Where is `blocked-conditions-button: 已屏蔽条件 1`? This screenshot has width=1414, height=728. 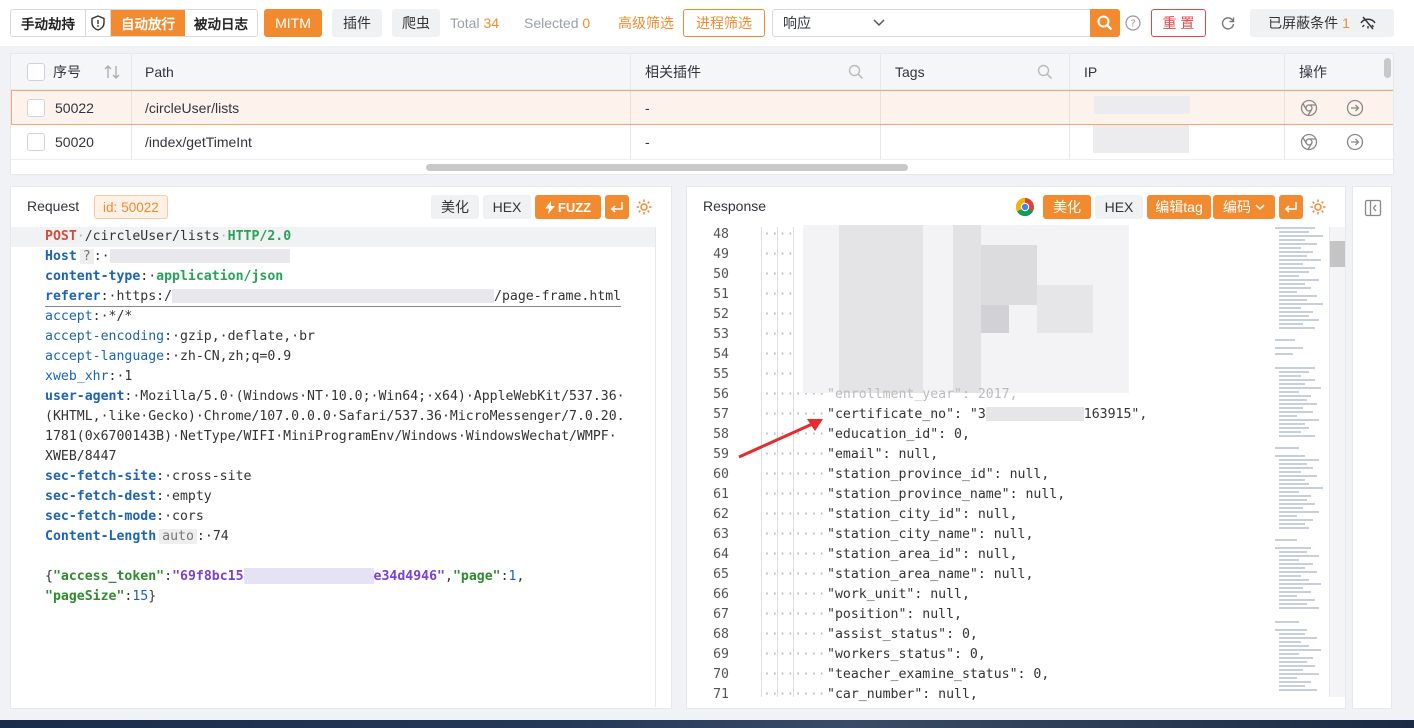
blocked-conditions-button: 已屏蔽条件 1 is located at coordinates (1322, 23).